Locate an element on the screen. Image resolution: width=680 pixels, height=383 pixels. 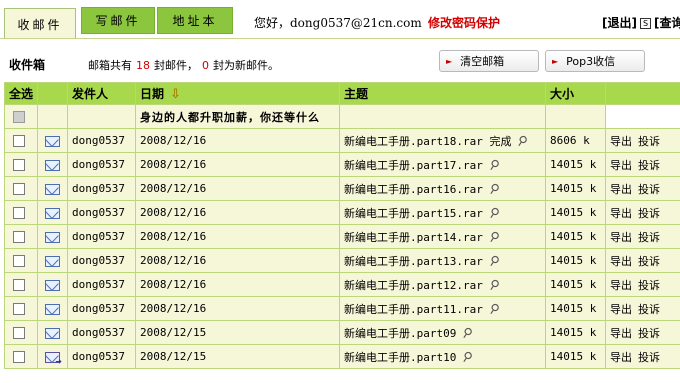
subject-cell: 新编电工手册.part16.rar ⚲ is located at coordinates (442, 188).